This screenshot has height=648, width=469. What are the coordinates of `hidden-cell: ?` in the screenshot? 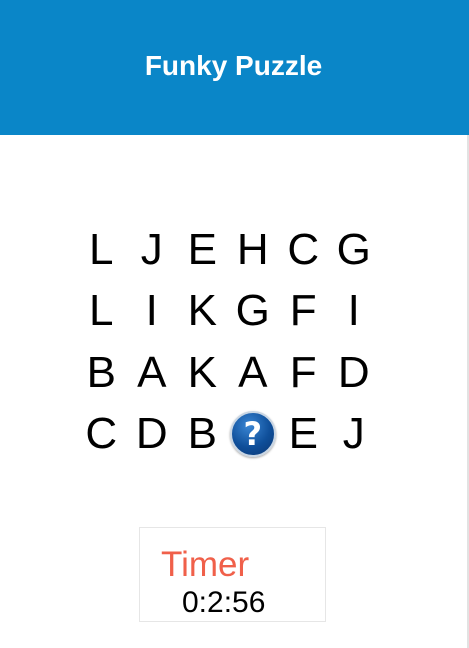 It's located at (253, 435).